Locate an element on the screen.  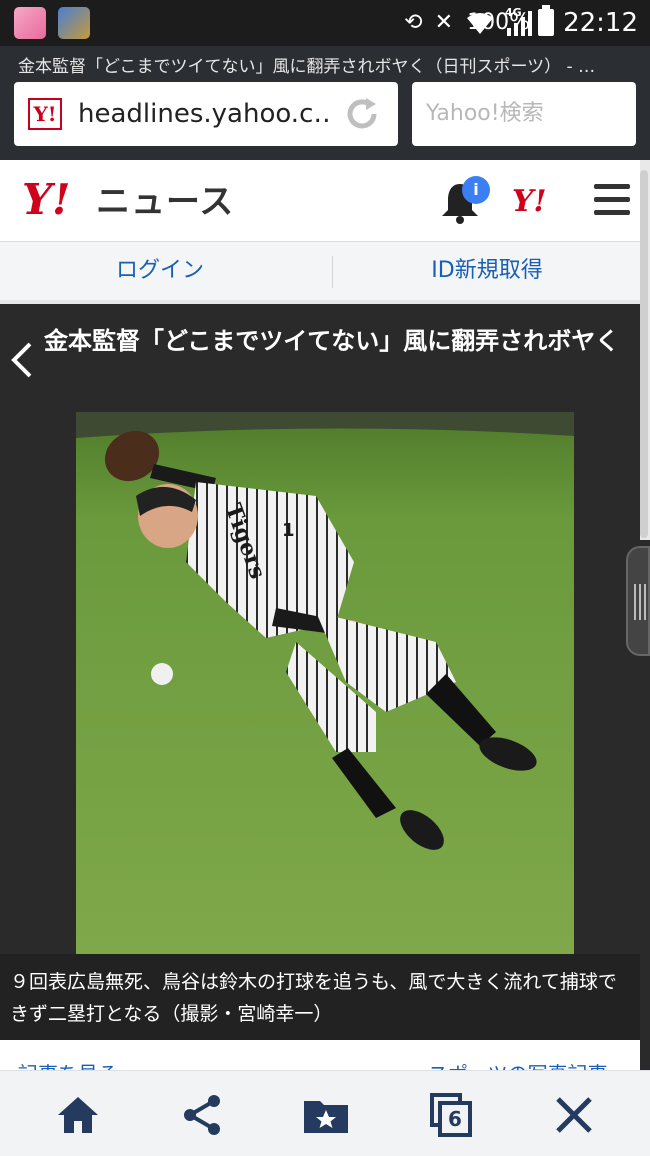
sports-photo-link: スポーツの写真記事 is located at coordinates (518, 1064).